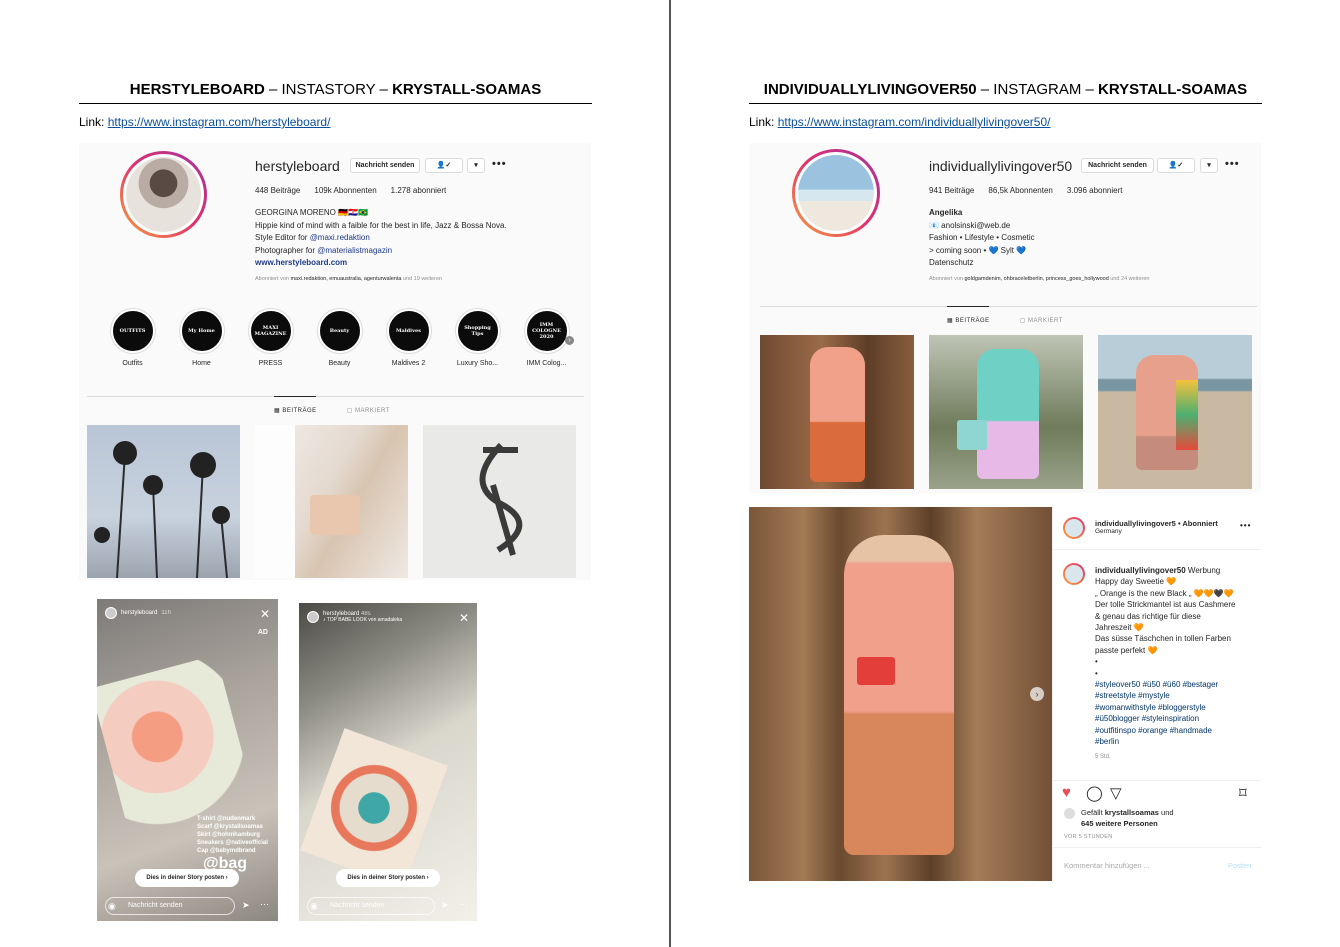 This screenshot has width=1340, height=947. Describe the element at coordinates (546, 331) in the screenshot. I see `highlight-cover: IMM COLOGNE 2020` at that location.